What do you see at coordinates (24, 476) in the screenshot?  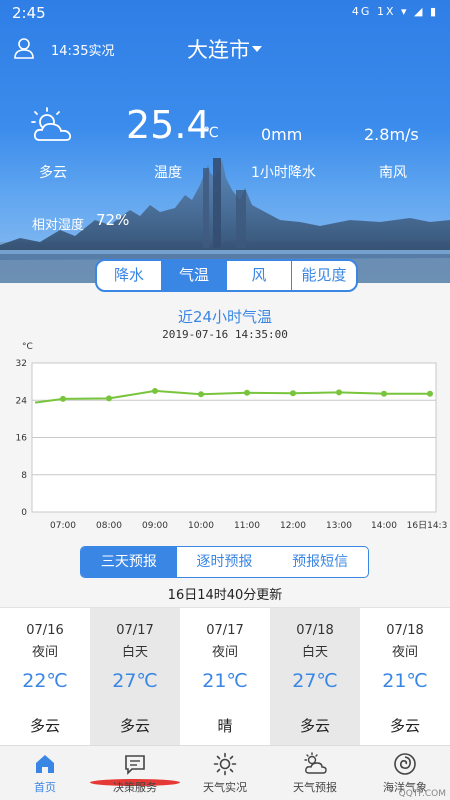 I see `y-tick-label: 8` at bounding box center [24, 476].